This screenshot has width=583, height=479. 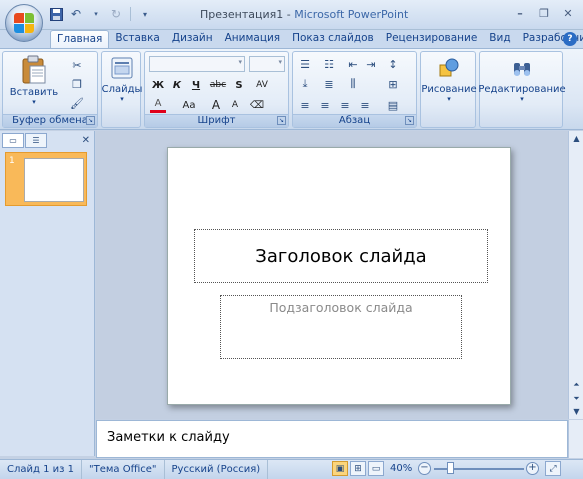 What do you see at coordinates (329, 84) in the screenshot?
I see `align-text-icon: ≣` at bounding box center [329, 84].